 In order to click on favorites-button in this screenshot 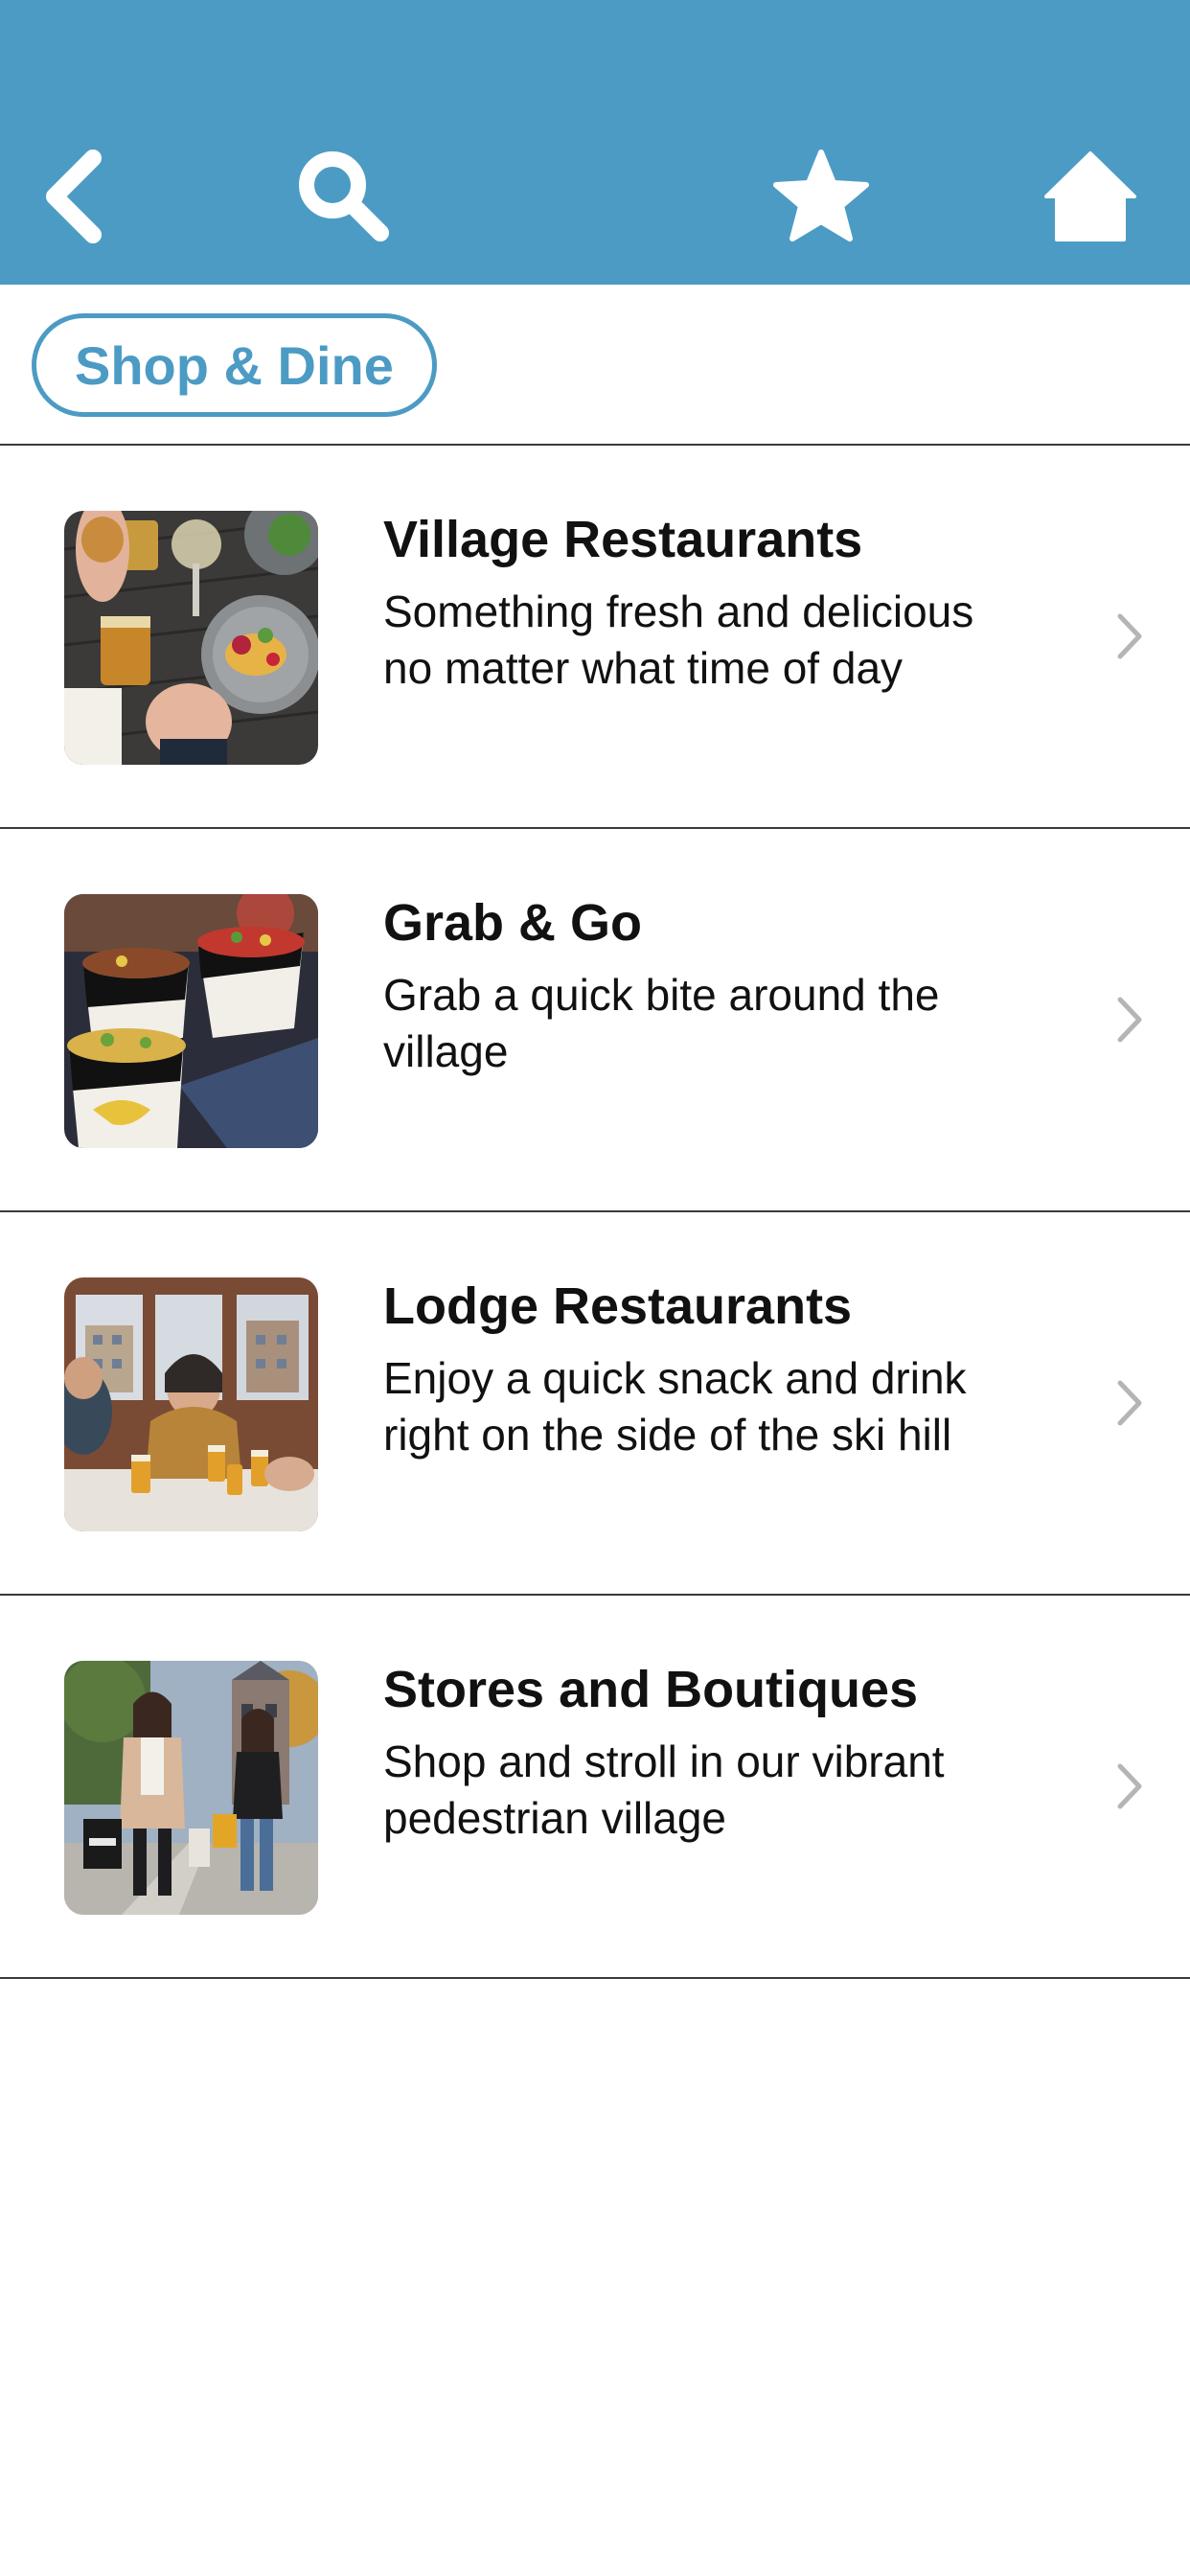, I will do `click(822, 196)`.